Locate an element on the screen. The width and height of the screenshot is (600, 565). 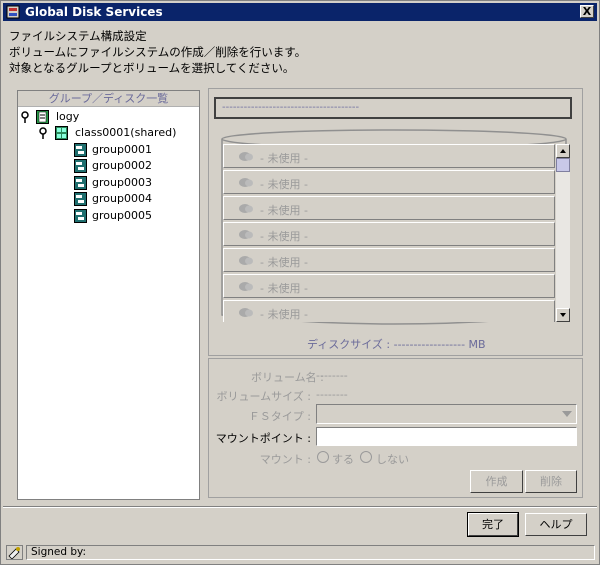
tree-header: グループ／ディスク一覧 is located at coordinates (108, 99).